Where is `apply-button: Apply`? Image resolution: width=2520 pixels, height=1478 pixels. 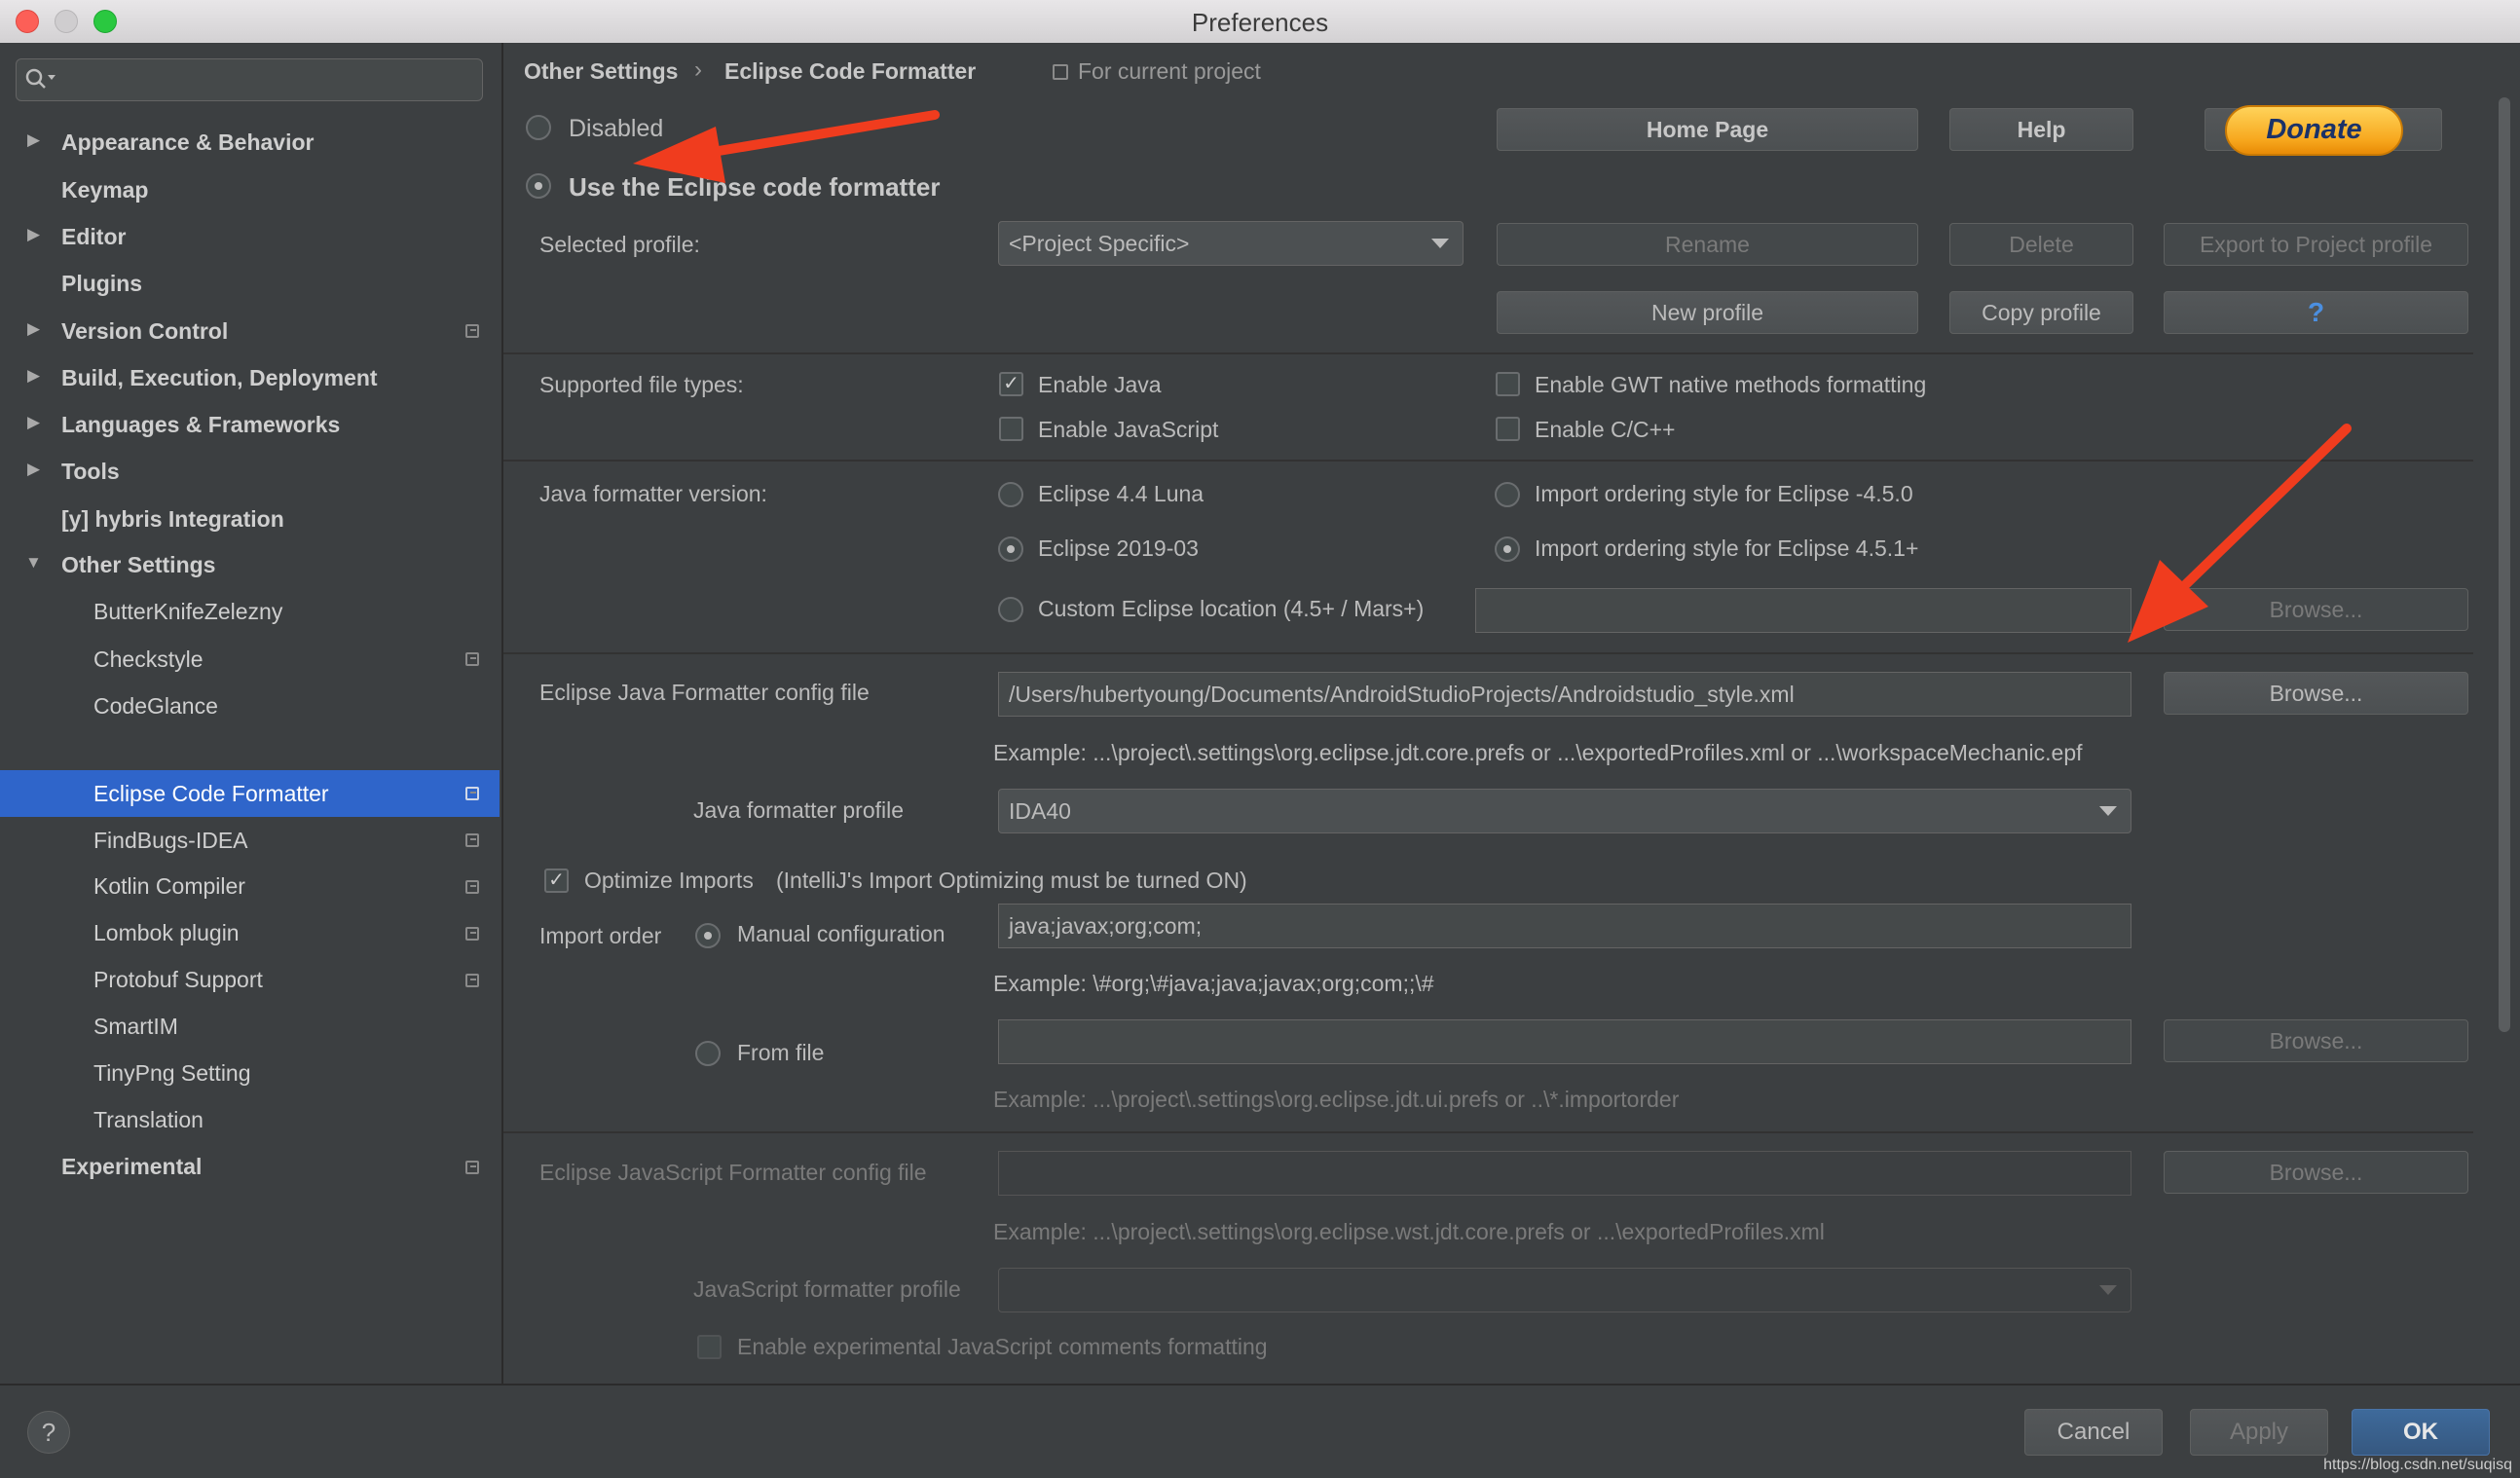
apply-button: Apply is located at coordinates (2259, 1433).